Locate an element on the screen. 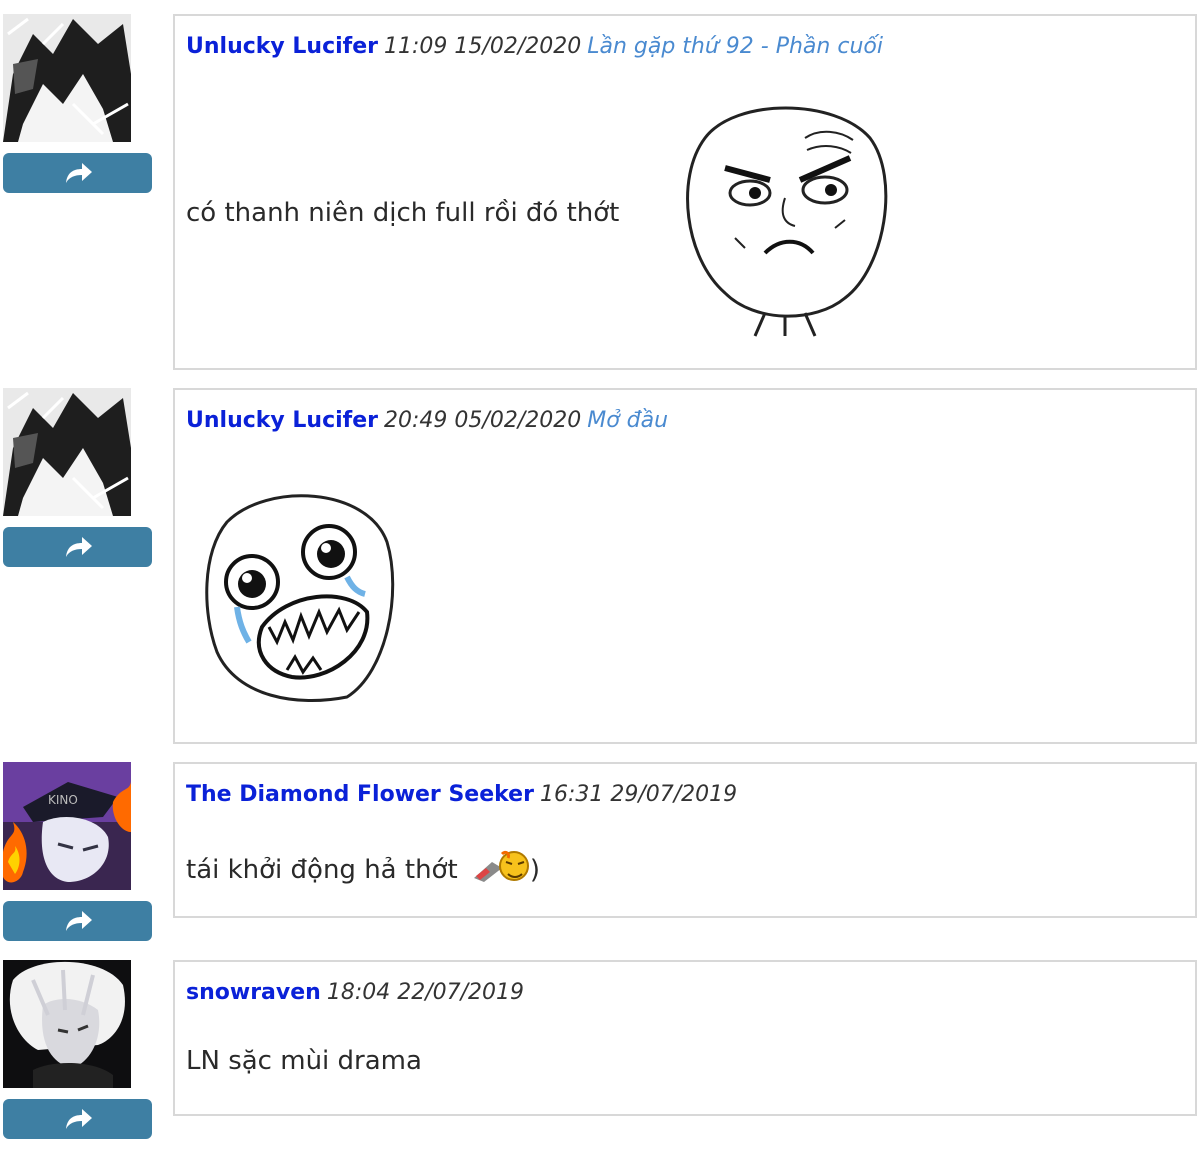  comment-text: tái khởi động hả thớt ) is located at coordinates (363, 866).